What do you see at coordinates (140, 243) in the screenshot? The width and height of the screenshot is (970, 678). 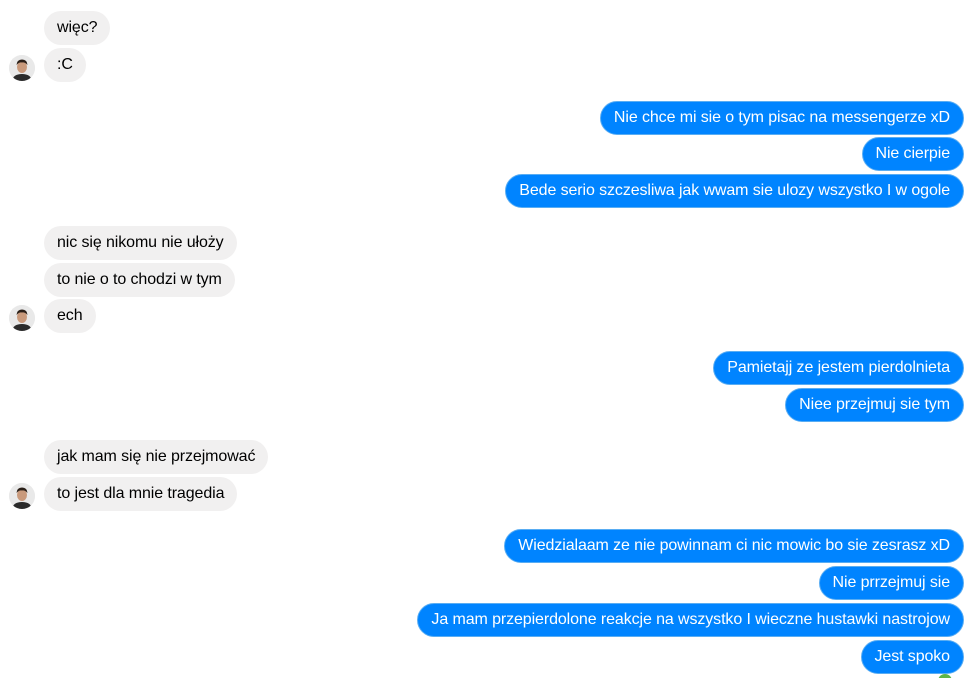 I see `message-bubble-incoming: nic się nikomu nie ułoży` at bounding box center [140, 243].